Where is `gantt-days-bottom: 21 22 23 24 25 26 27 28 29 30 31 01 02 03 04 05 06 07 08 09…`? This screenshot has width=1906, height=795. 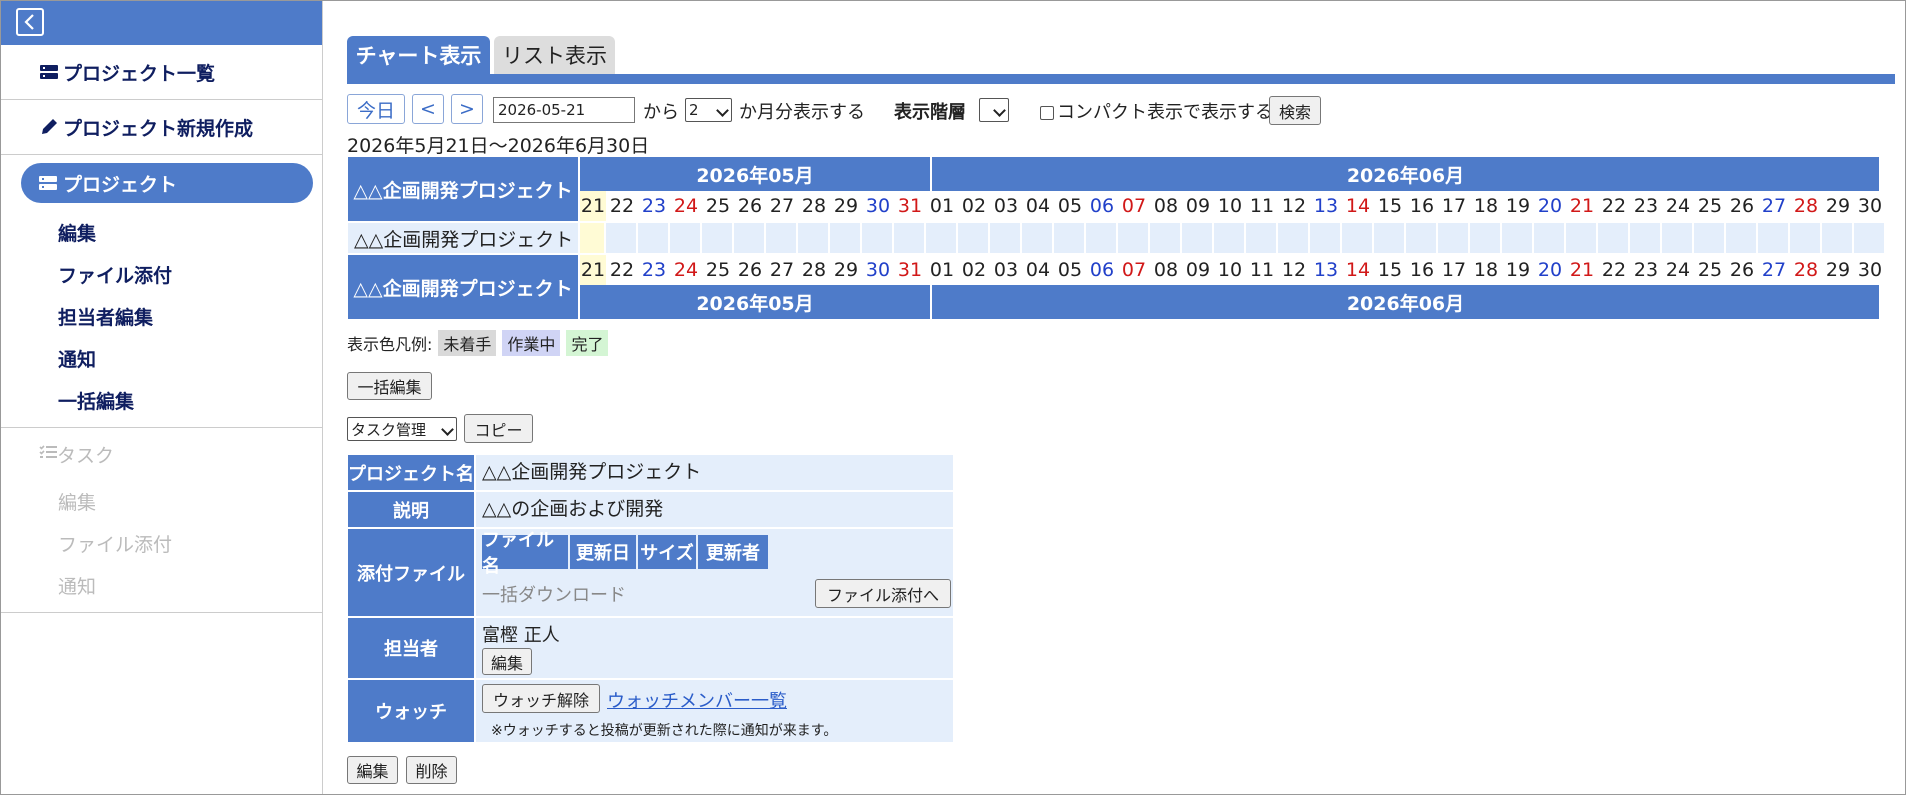
gantt-days-bottom: 21 22 23 24 25 26 27 28 29 30 31 01 02 03 04 05 06 07 08 09… is located at coordinates (1233, 270).